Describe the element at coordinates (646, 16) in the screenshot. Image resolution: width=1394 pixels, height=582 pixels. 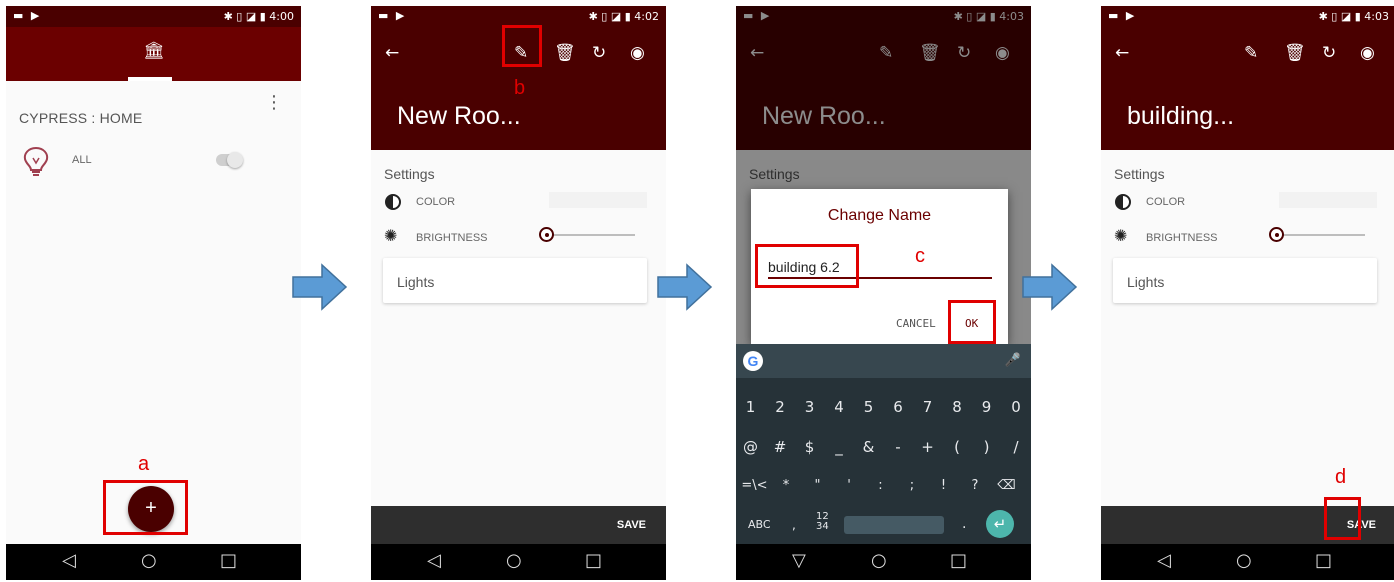
I see `clock: 4:02` at that location.